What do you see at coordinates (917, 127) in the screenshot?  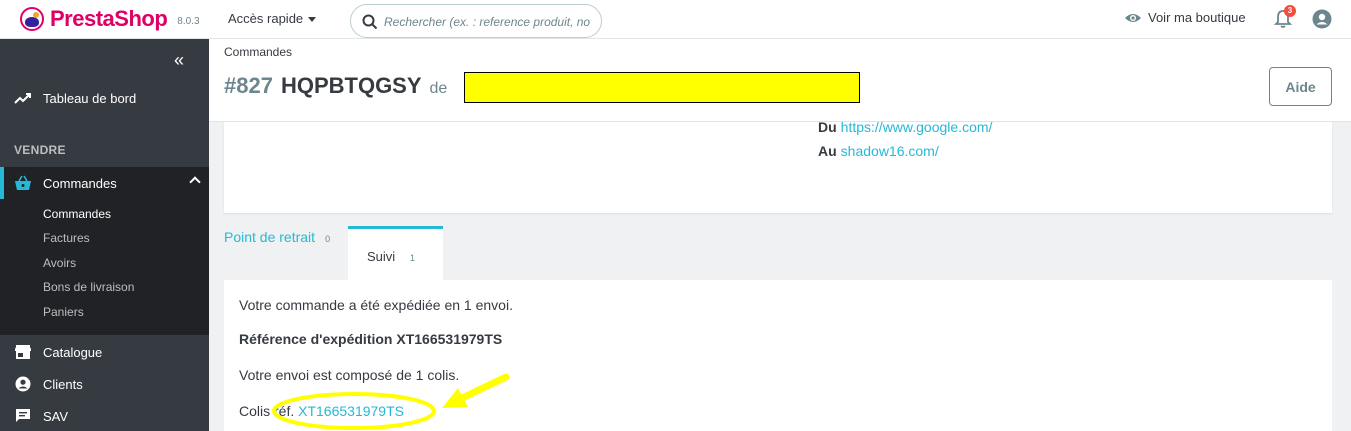 I see `from-url-link: https://www.google.com/` at bounding box center [917, 127].